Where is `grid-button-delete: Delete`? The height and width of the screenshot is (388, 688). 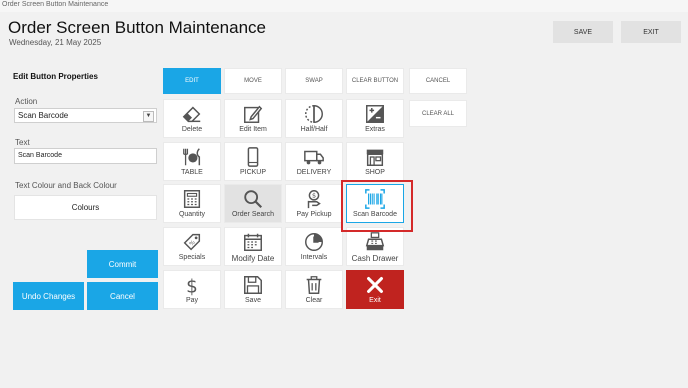 grid-button-delete: Delete is located at coordinates (192, 118).